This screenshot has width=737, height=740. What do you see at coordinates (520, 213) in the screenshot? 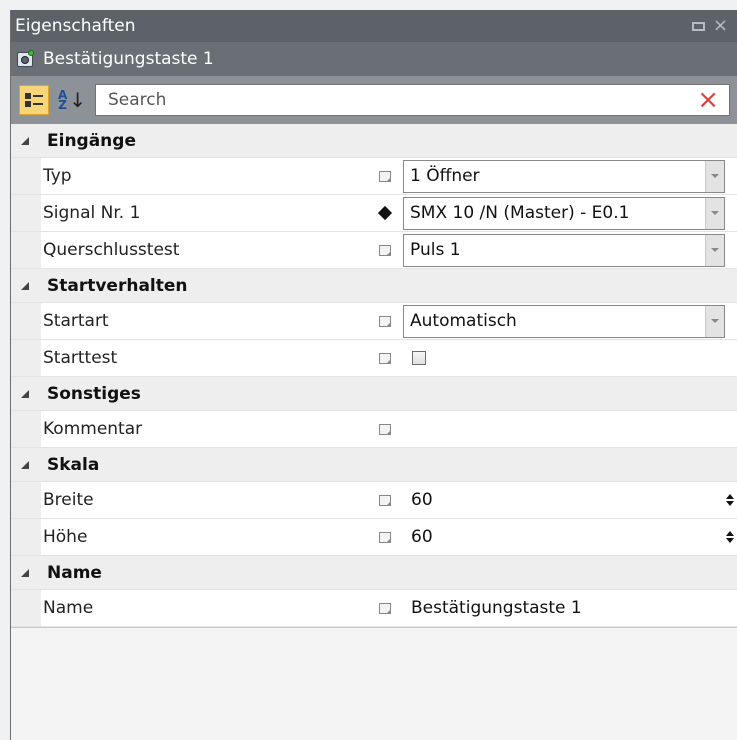
I see `dropdown-value: SMX 10 /N (Master) - E0.1` at bounding box center [520, 213].